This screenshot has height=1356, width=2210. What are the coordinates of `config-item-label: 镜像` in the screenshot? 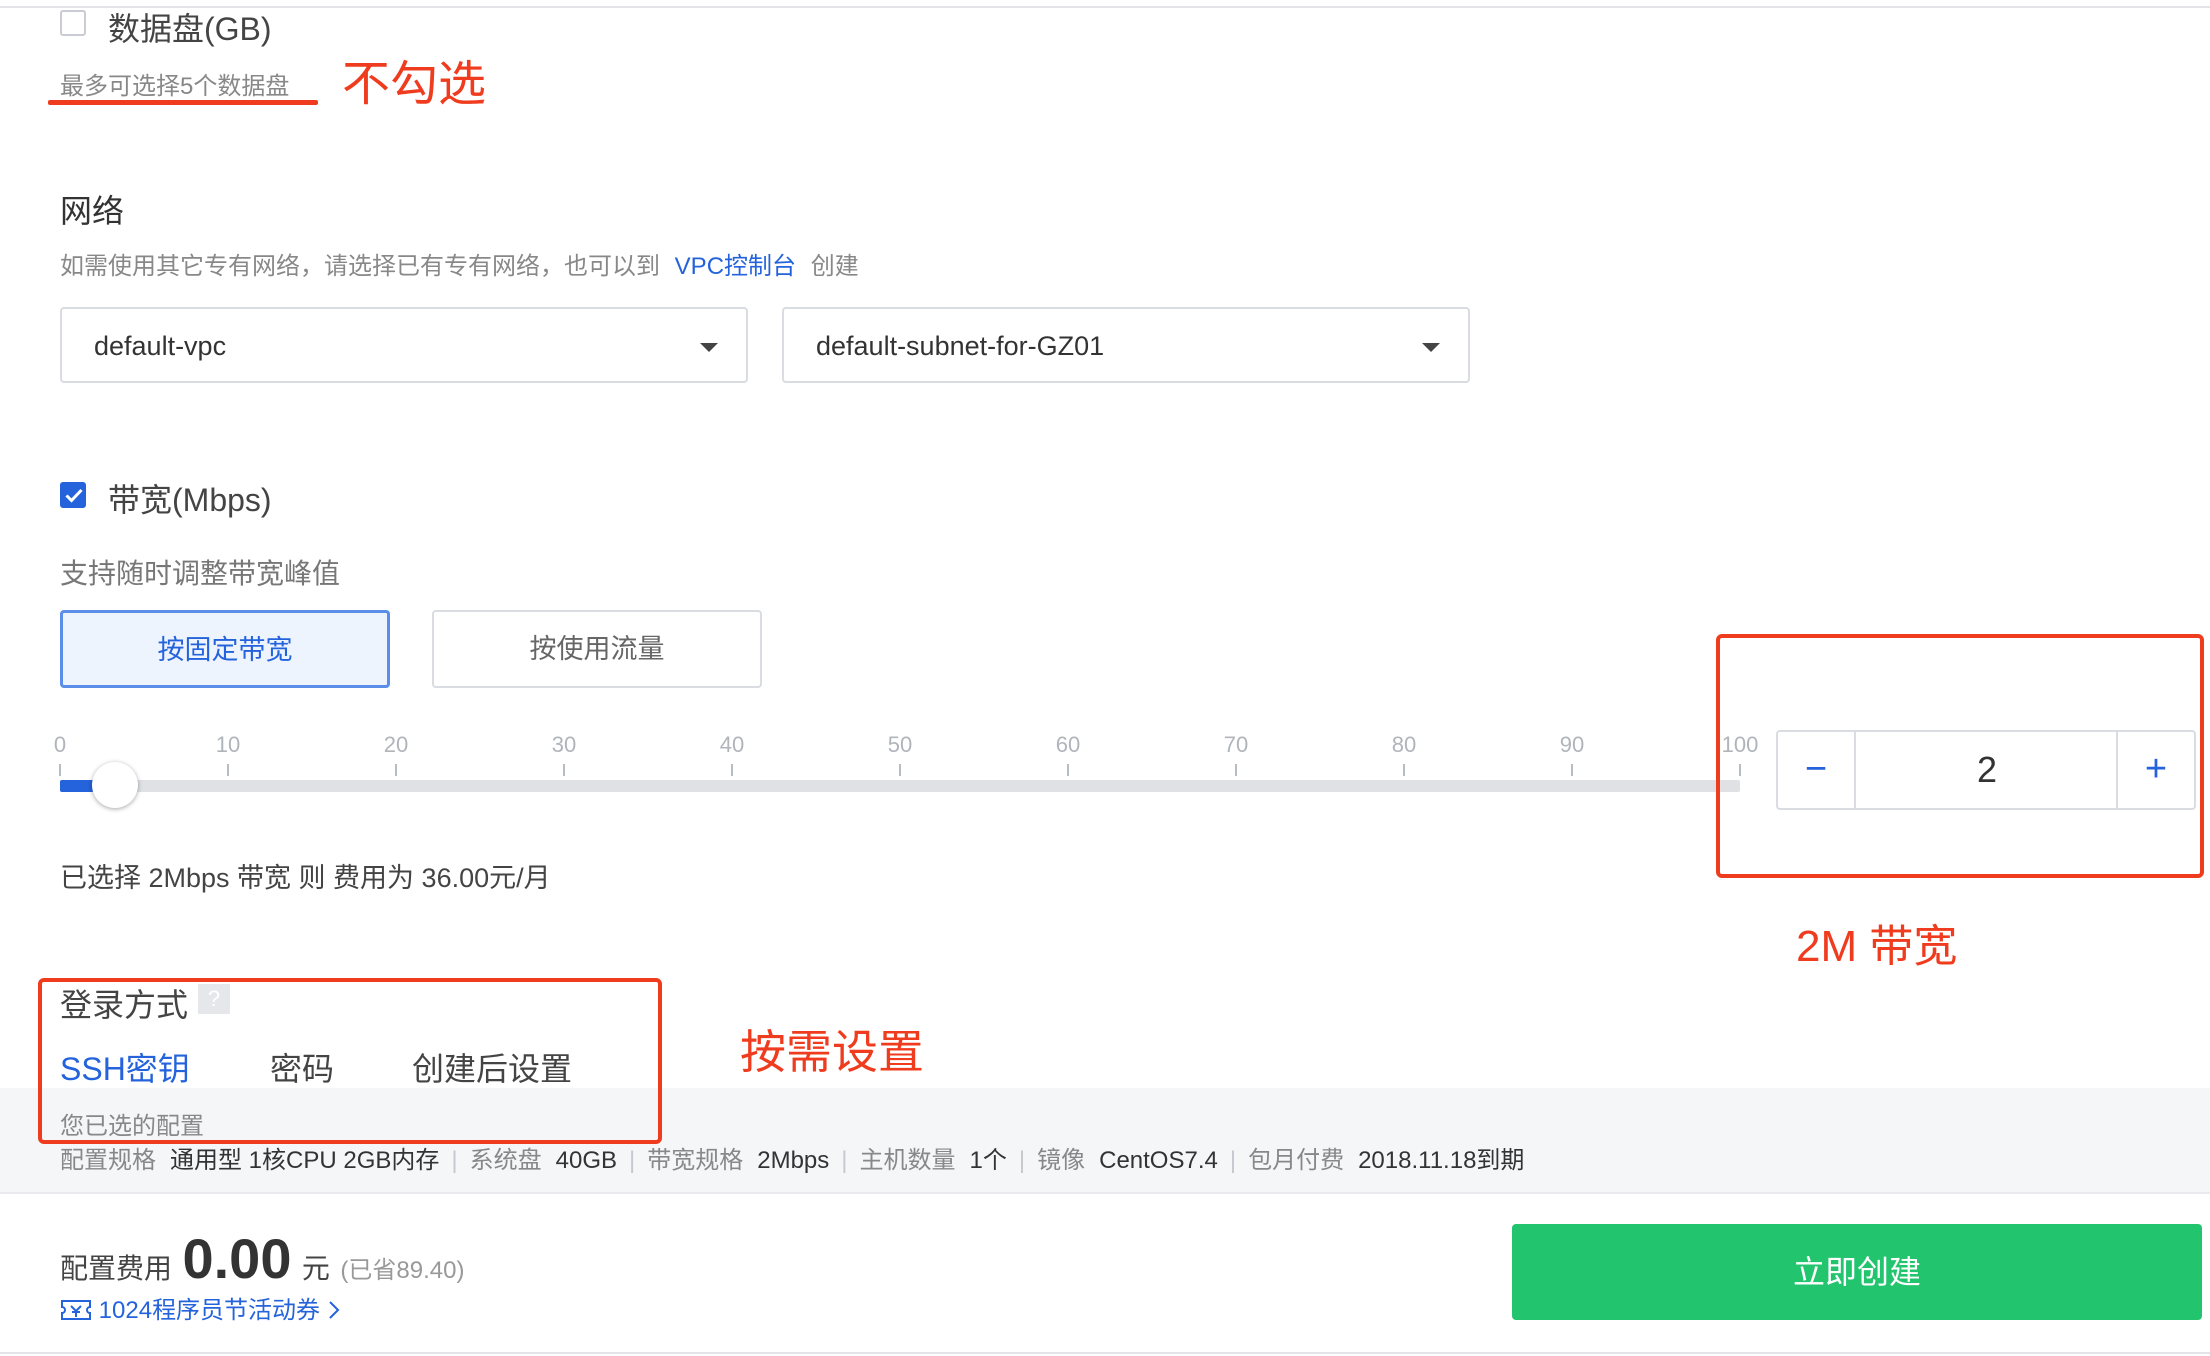 It's located at (1061, 1160).